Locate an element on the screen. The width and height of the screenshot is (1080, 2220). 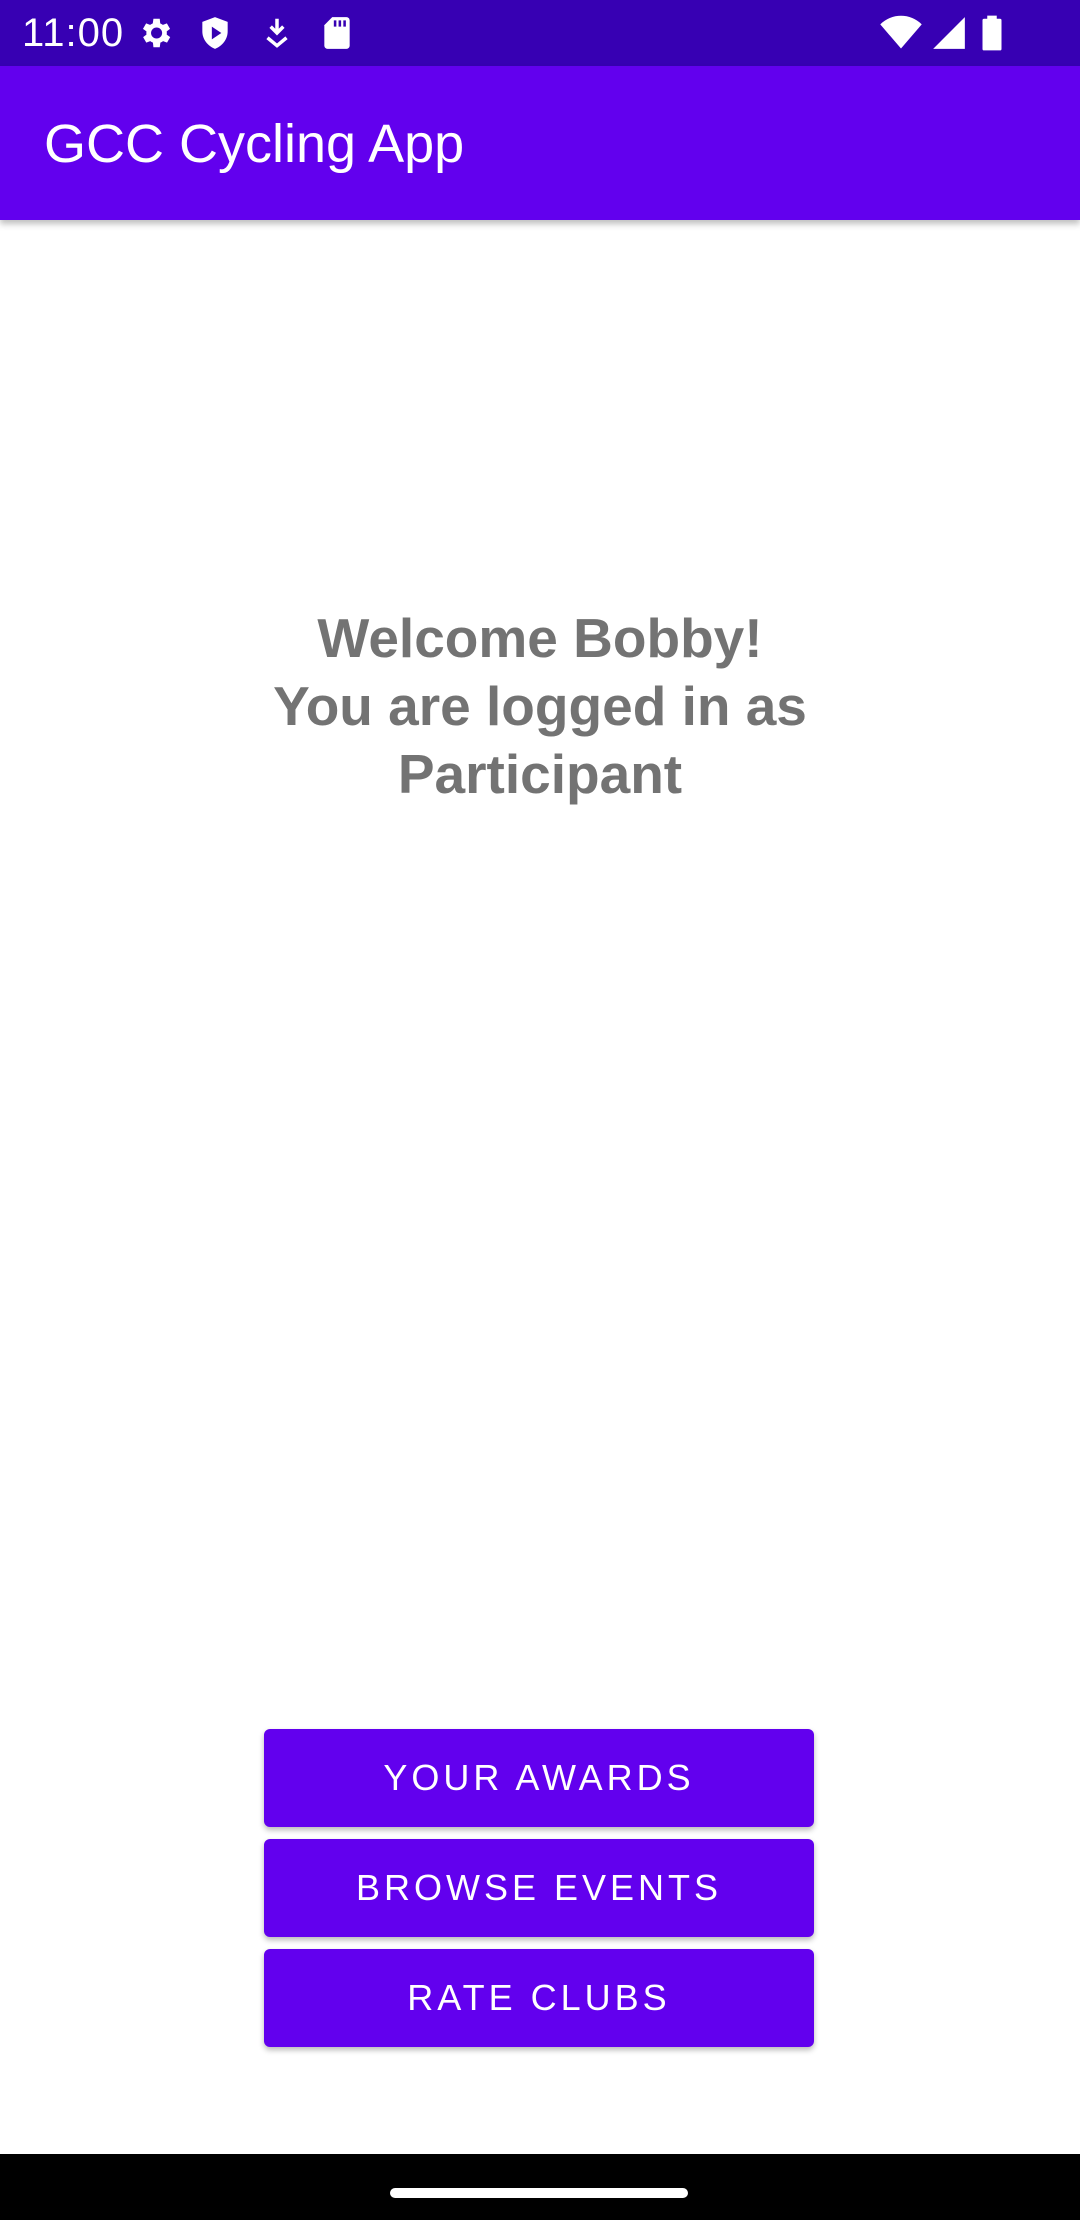
rate-clubs-button: RATE CLUBS is located at coordinates (539, 1998).